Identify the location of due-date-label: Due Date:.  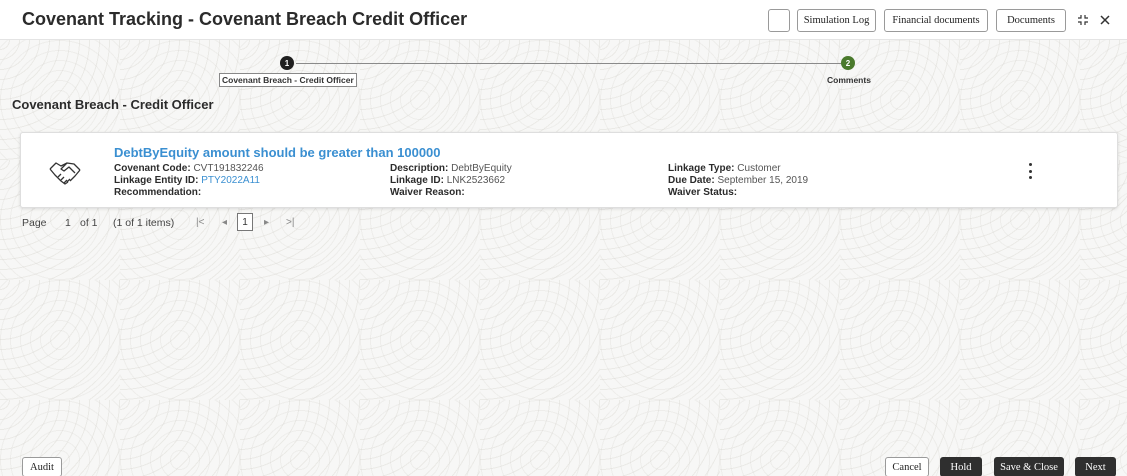
(691, 180).